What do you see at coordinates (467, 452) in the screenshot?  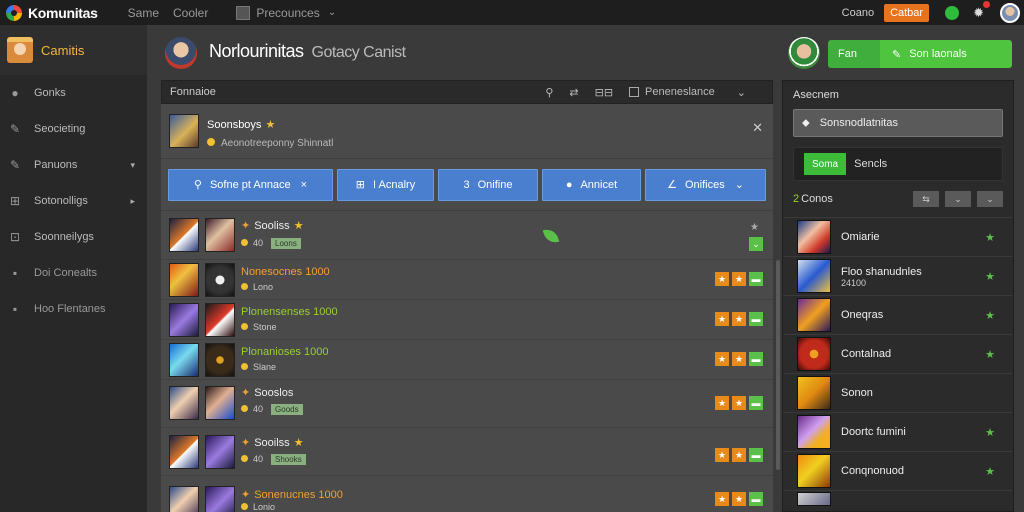 I see `table-row: ✦ Sooilss ★ 40 Shooks ★ ★ ▬` at bounding box center [467, 452].